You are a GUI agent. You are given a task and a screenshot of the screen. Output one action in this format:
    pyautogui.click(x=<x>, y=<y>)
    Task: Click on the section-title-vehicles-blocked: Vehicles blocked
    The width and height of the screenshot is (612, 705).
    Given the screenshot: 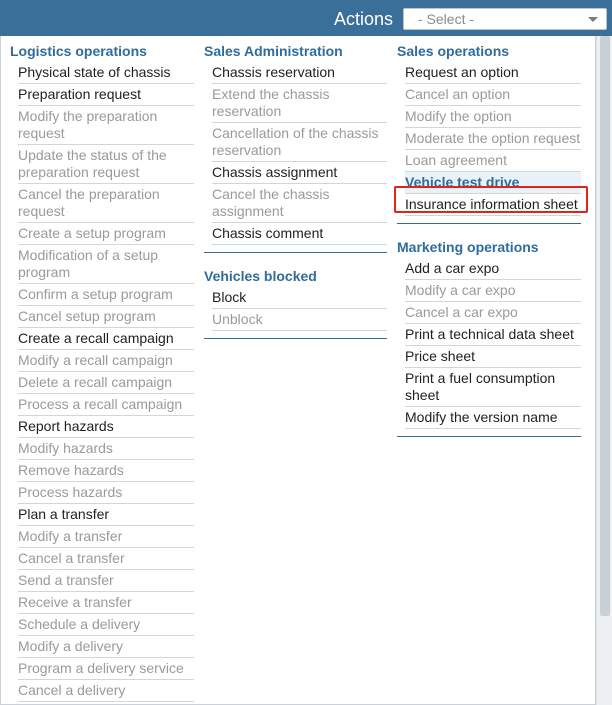 What is the action you would take?
    pyautogui.click(x=260, y=276)
    